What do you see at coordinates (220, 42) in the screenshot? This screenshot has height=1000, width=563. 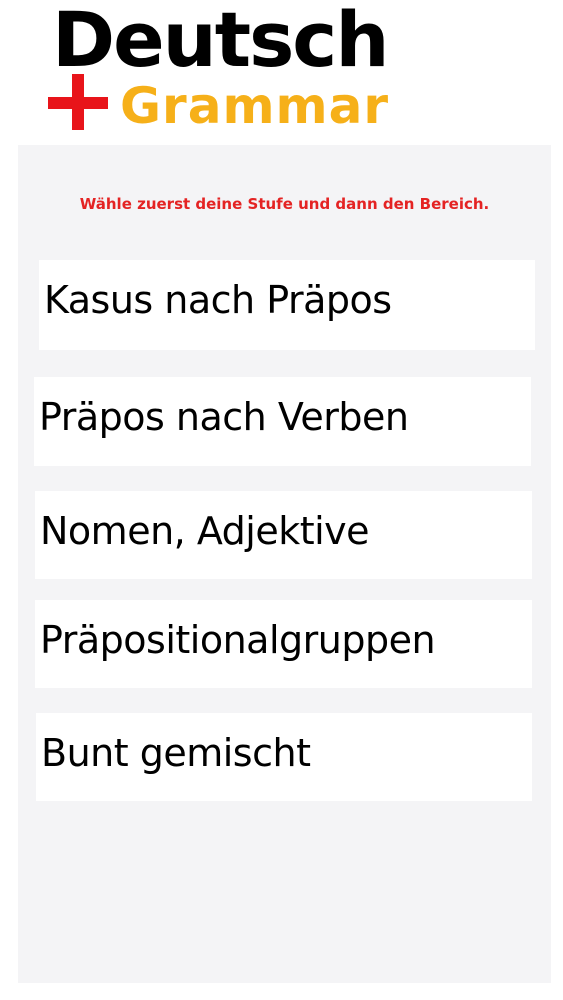 I see `logo-word-deutsch: Deutsch` at bounding box center [220, 42].